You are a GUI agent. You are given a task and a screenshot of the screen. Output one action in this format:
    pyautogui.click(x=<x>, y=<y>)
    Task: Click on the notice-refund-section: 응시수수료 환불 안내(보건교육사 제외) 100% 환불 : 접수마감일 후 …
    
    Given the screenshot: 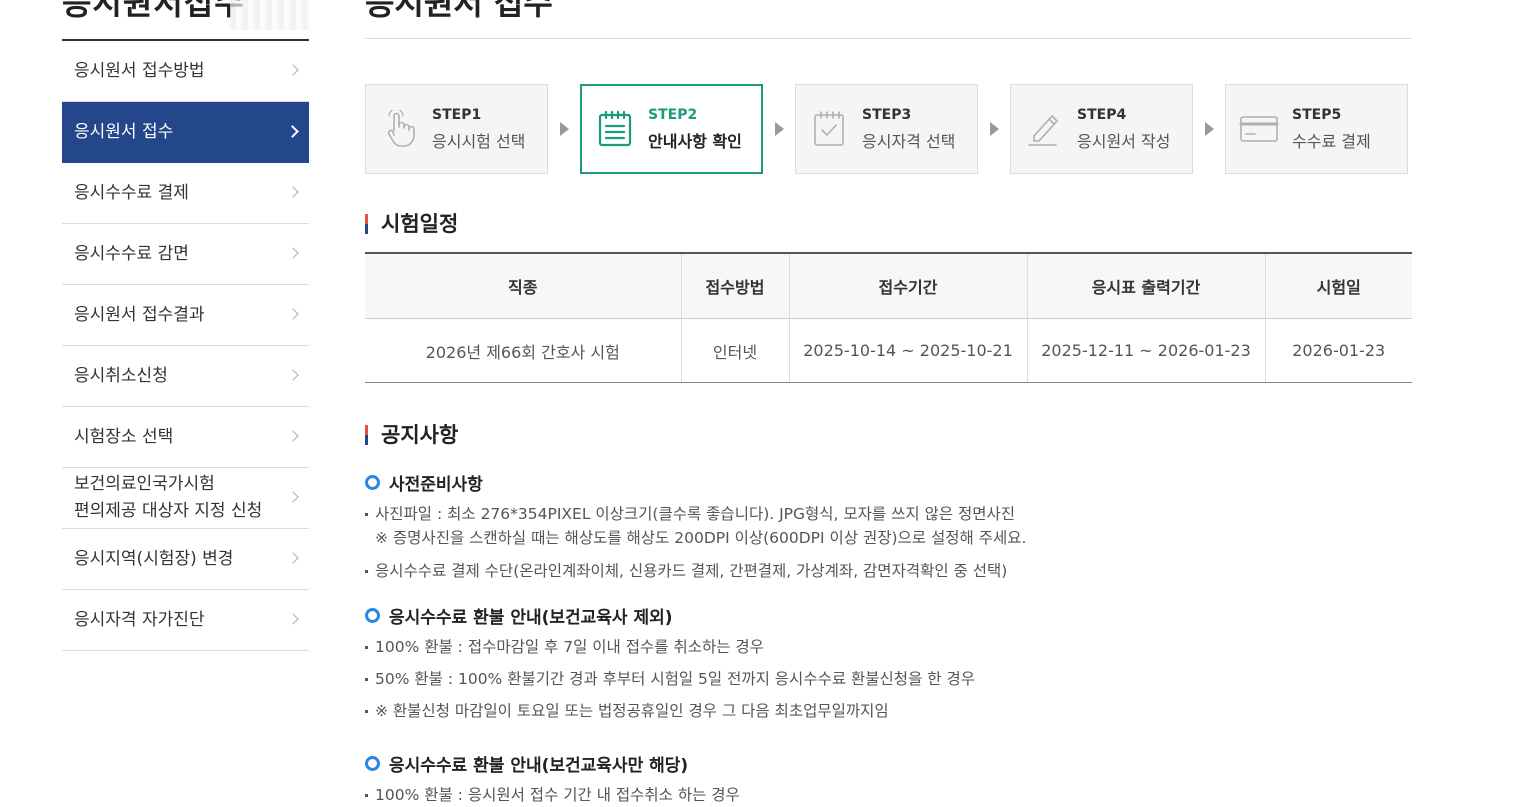 What is the action you would take?
    pyautogui.click(x=888, y=663)
    